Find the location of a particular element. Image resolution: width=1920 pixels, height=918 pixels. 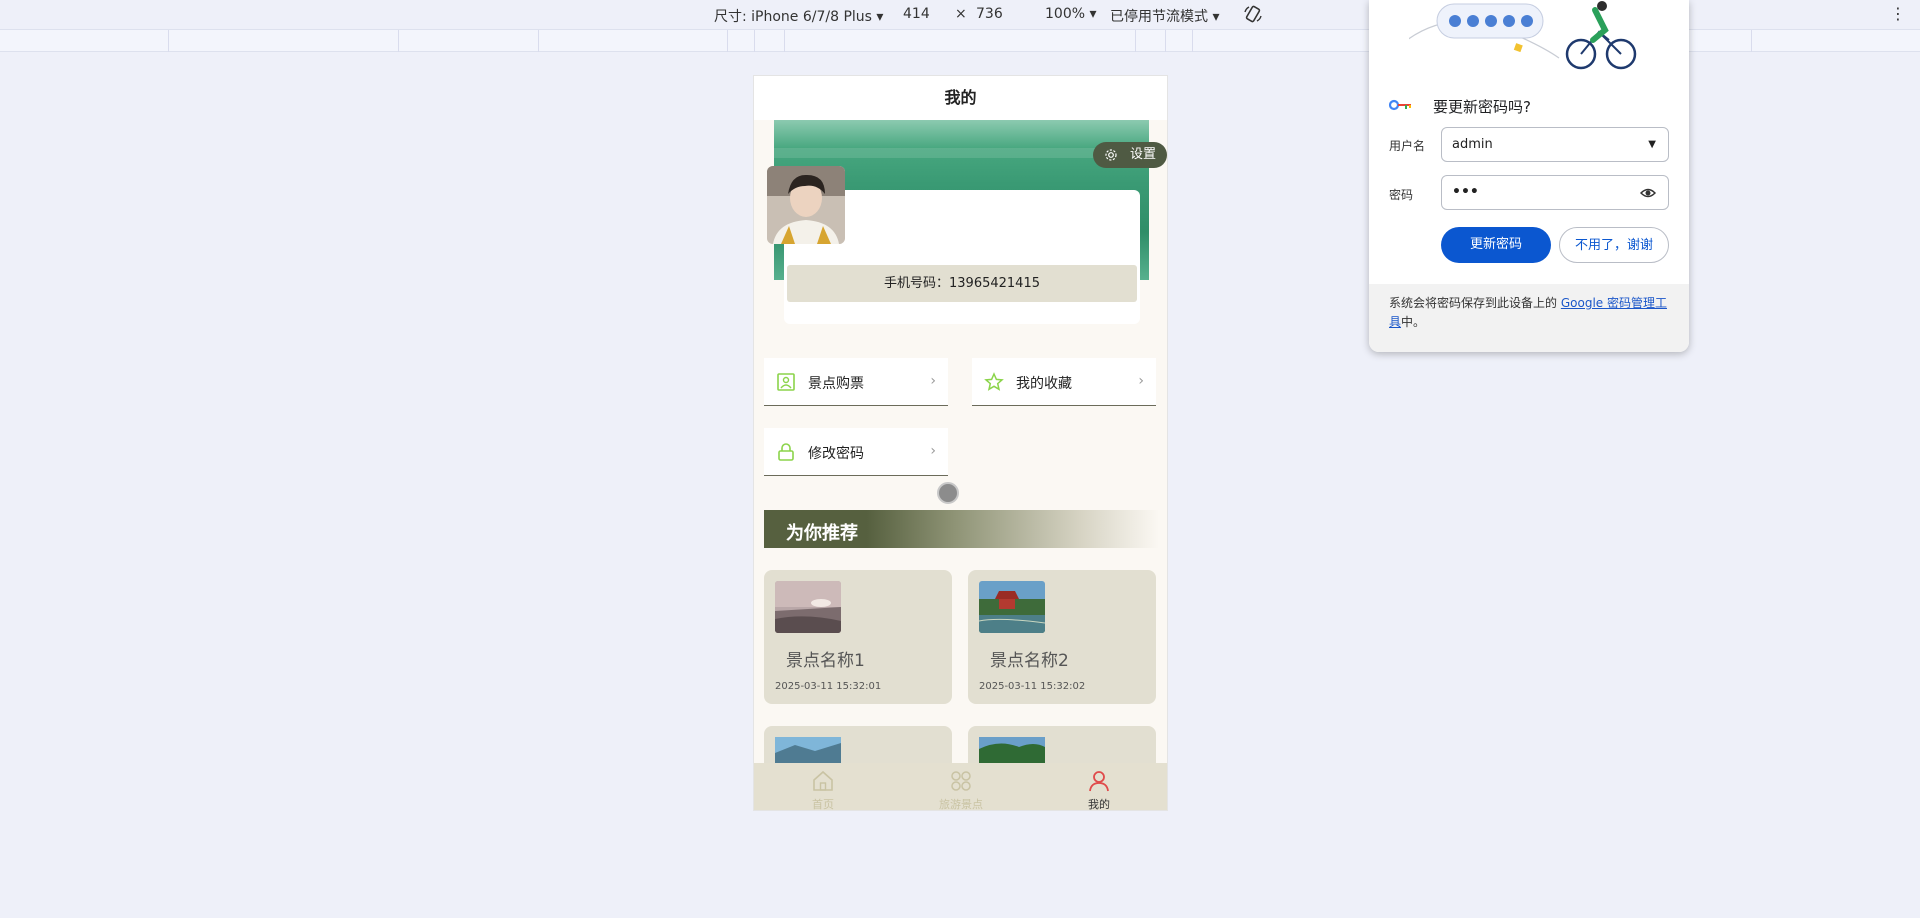

touch-cursor is located at coordinates (948, 493).